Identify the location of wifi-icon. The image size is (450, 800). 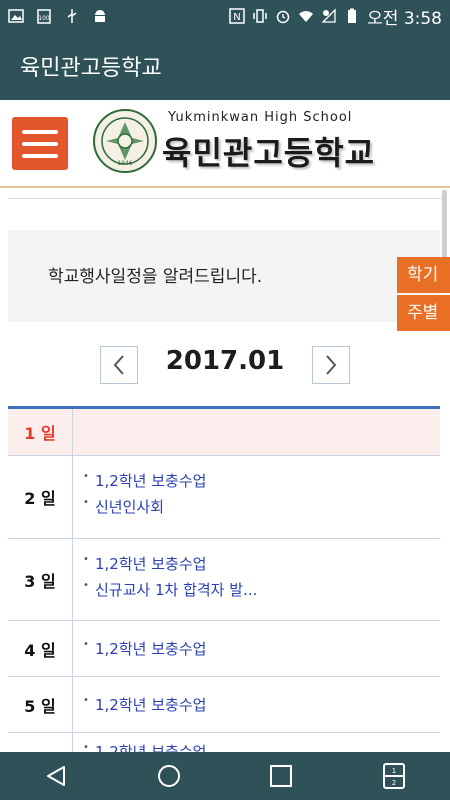
(306, 16).